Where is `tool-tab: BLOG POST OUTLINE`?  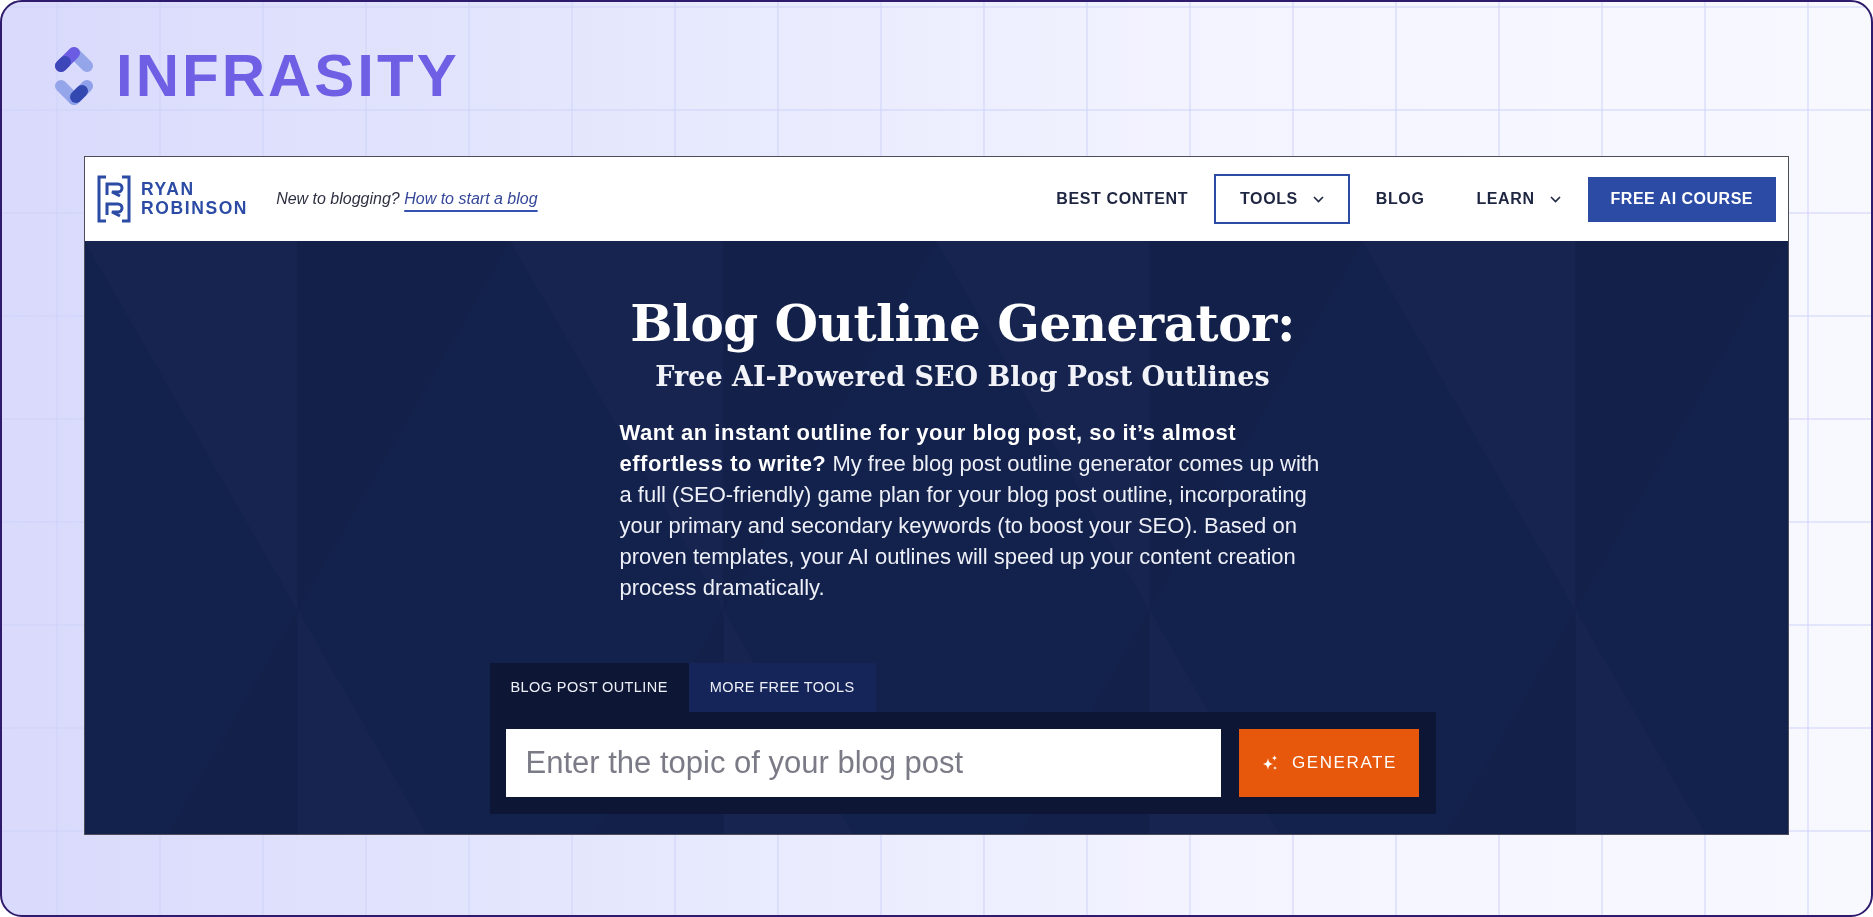 tool-tab: BLOG POST OUTLINE is located at coordinates (589, 687).